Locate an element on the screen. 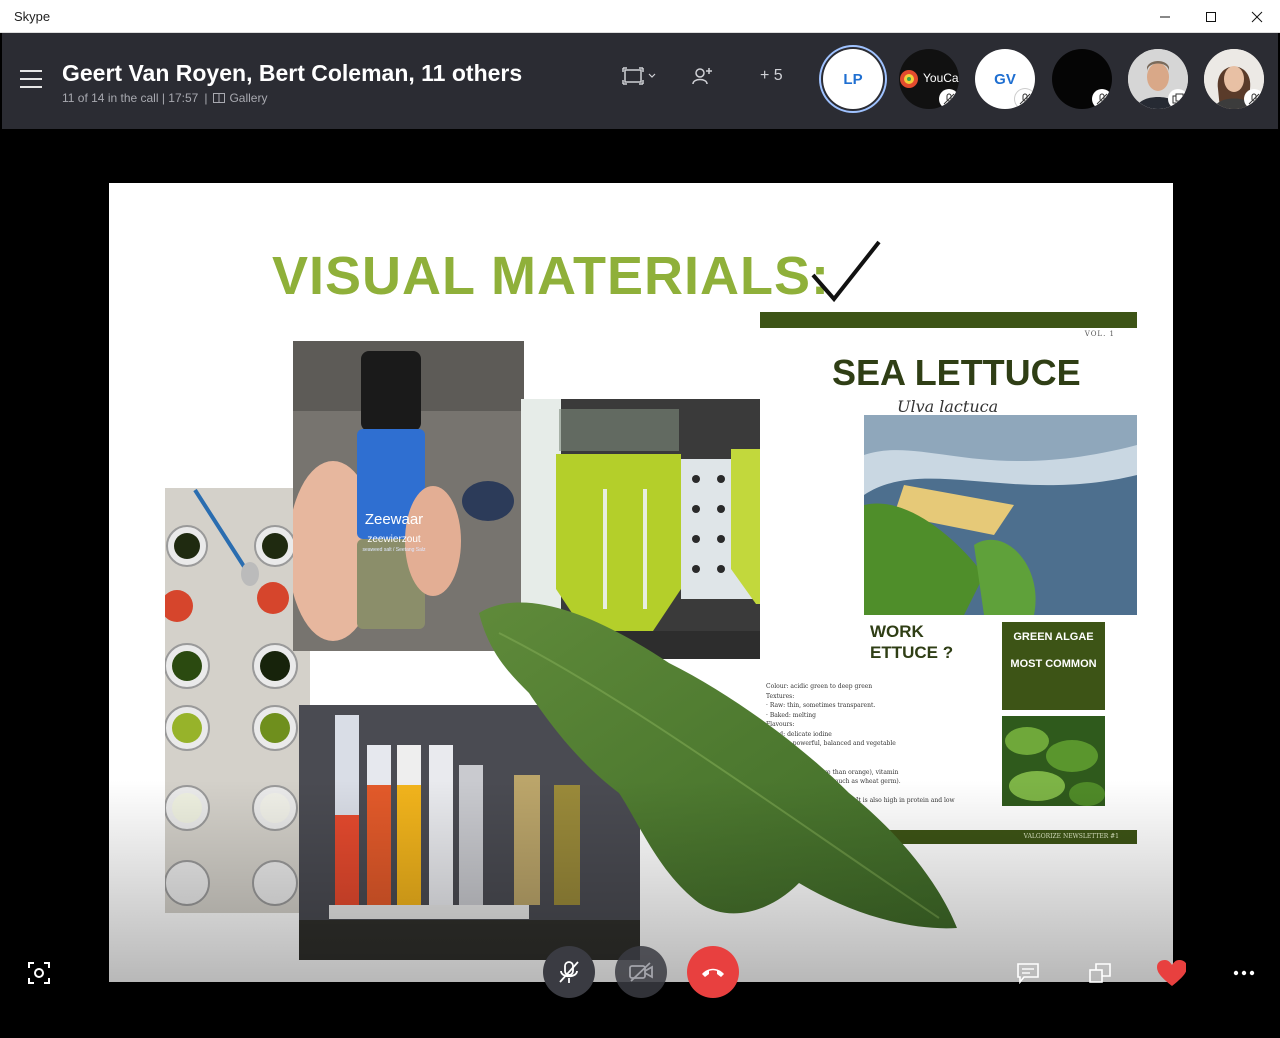  hamburger-icon is located at coordinates (31, 79).